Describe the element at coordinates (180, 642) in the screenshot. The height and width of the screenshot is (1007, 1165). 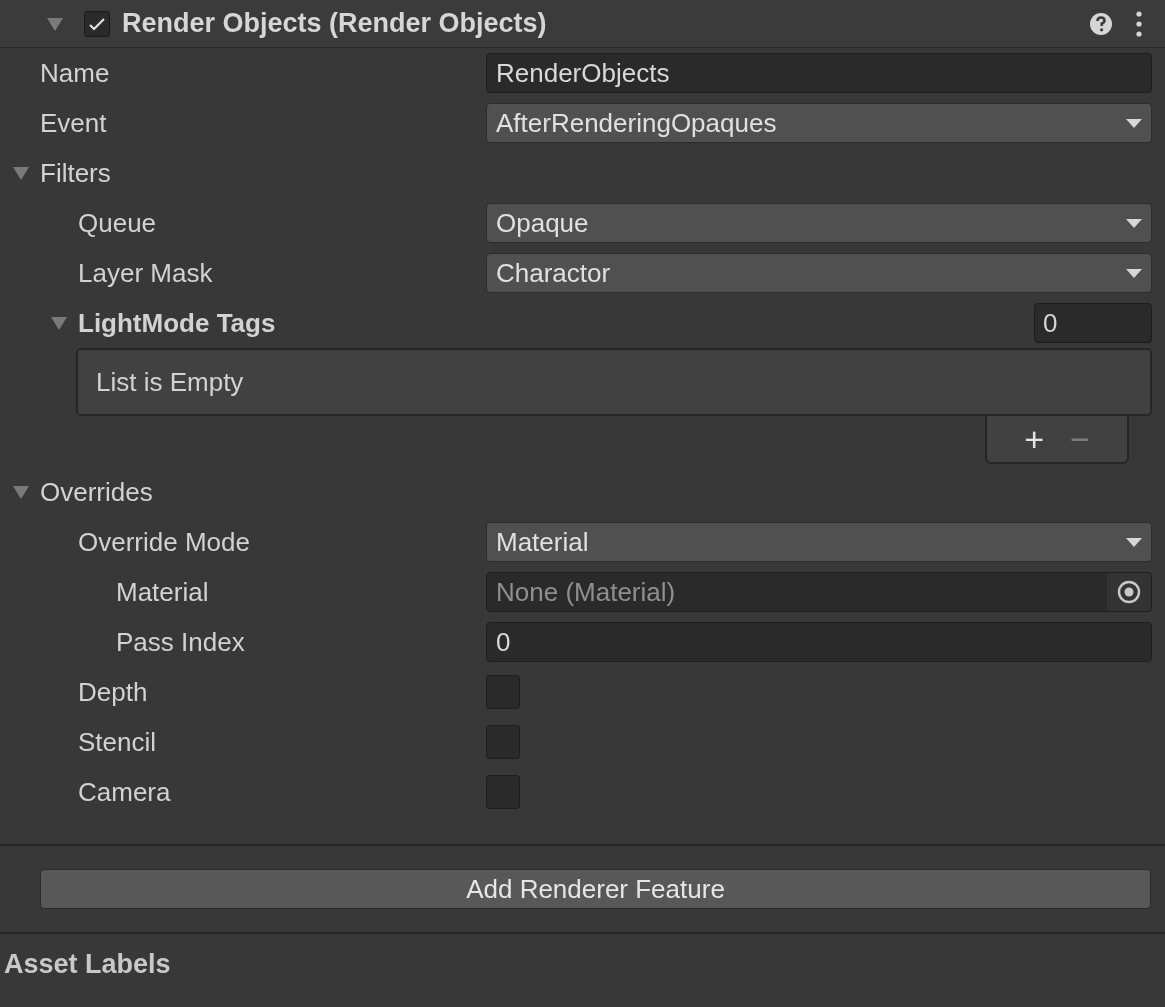
I see `property-label: Pass Index` at that location.